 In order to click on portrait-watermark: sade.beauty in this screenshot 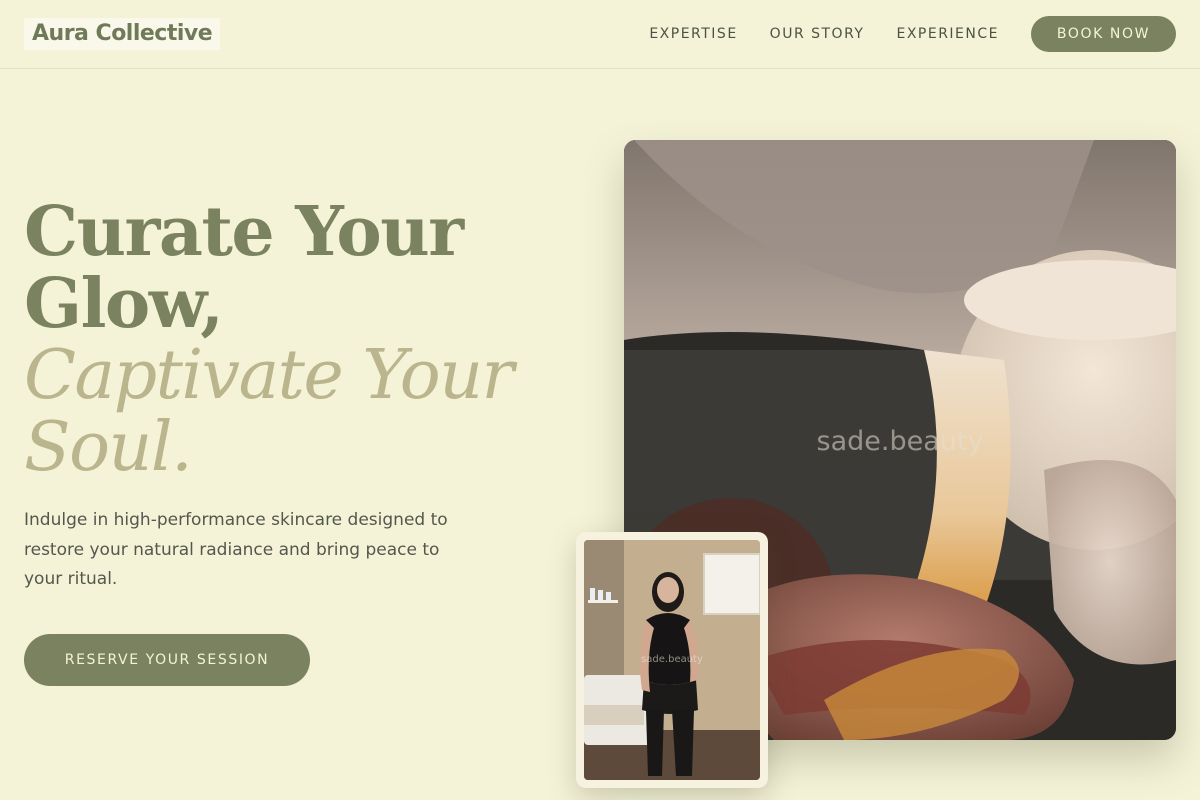, I will do `click(672, 659)`.